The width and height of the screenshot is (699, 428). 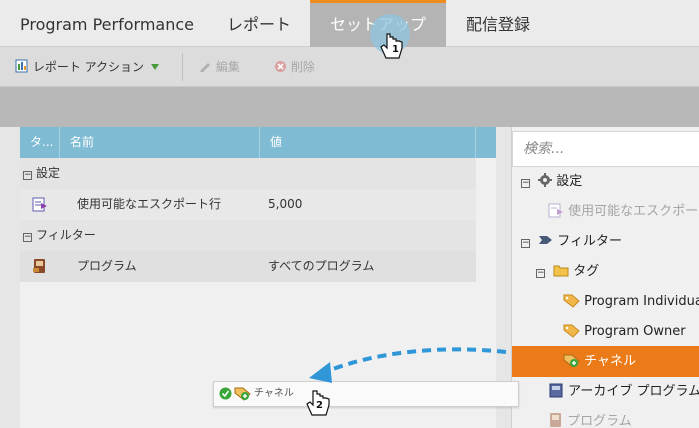 What do you see at coordinates (415, 360) in the screenshot?
I see `drag-arrow` at bounding box center [415, 360].